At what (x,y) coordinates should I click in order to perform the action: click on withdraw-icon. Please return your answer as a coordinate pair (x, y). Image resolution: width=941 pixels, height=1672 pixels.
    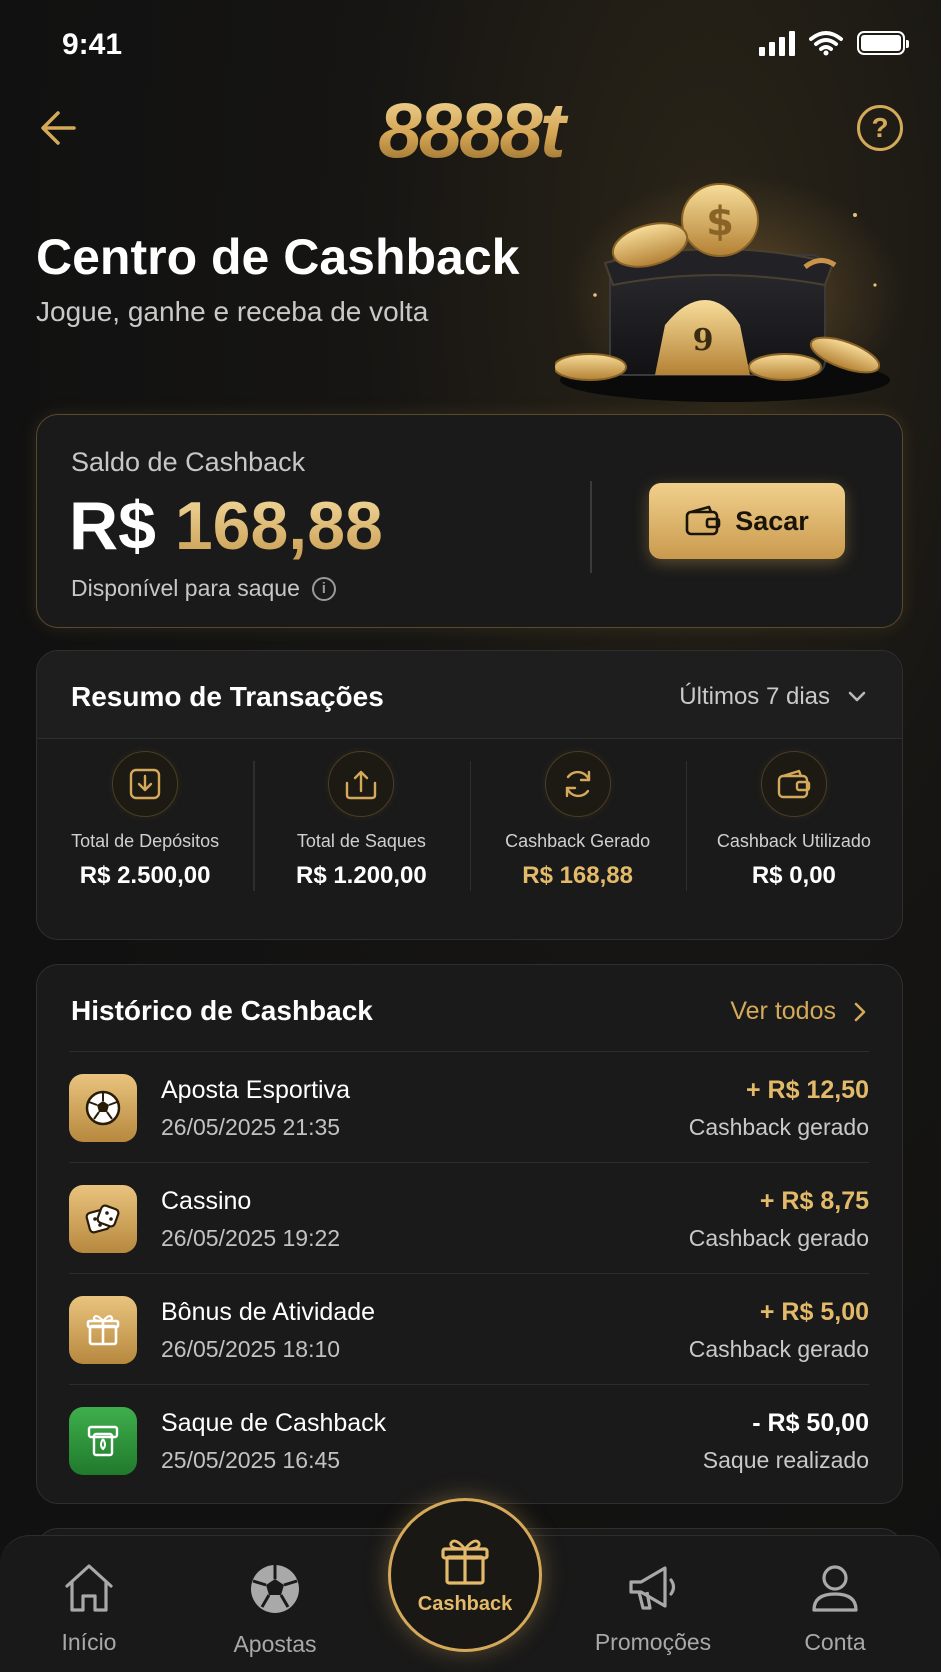
    Looking at the image, I should click on (361, 784).